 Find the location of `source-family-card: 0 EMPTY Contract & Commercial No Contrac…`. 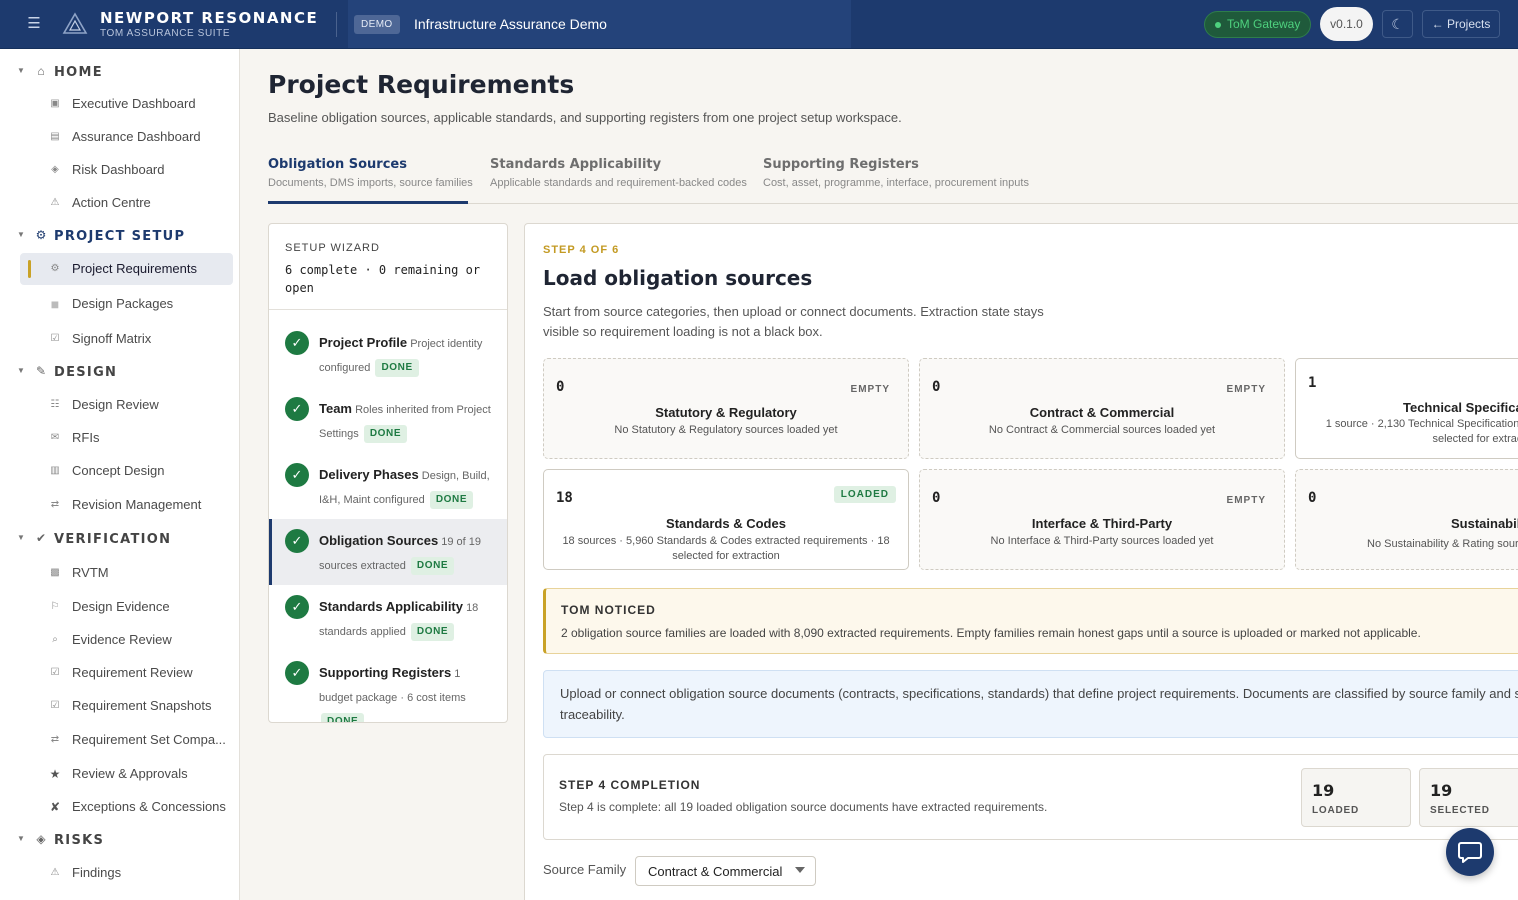

source-family-card: 0 EMPTY Contract & Commercial No Contrac… is located at coordinates (1102, 408).